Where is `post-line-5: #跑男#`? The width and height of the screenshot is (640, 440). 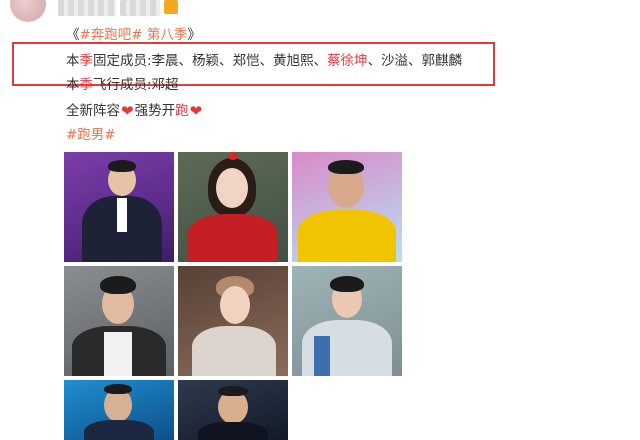
post-line-5: #跑男# is located at coordinates (91, 135).